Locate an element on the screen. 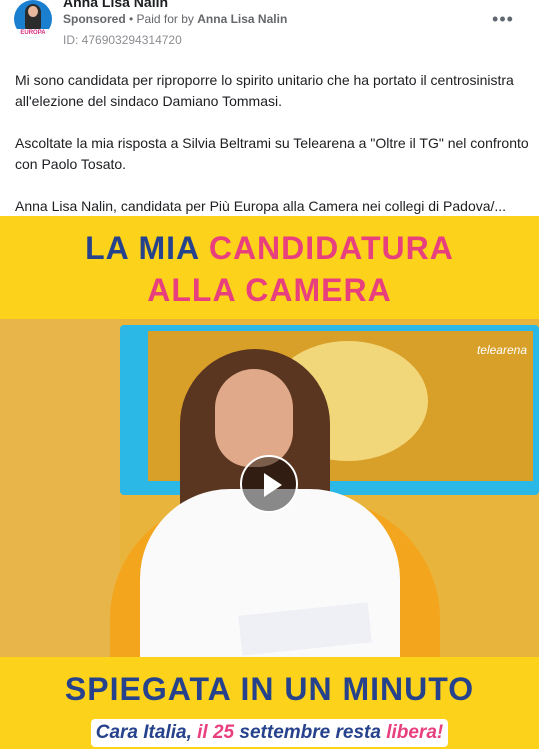  banner-part-1: Cara Italia, is located at coordinates (146, 732).